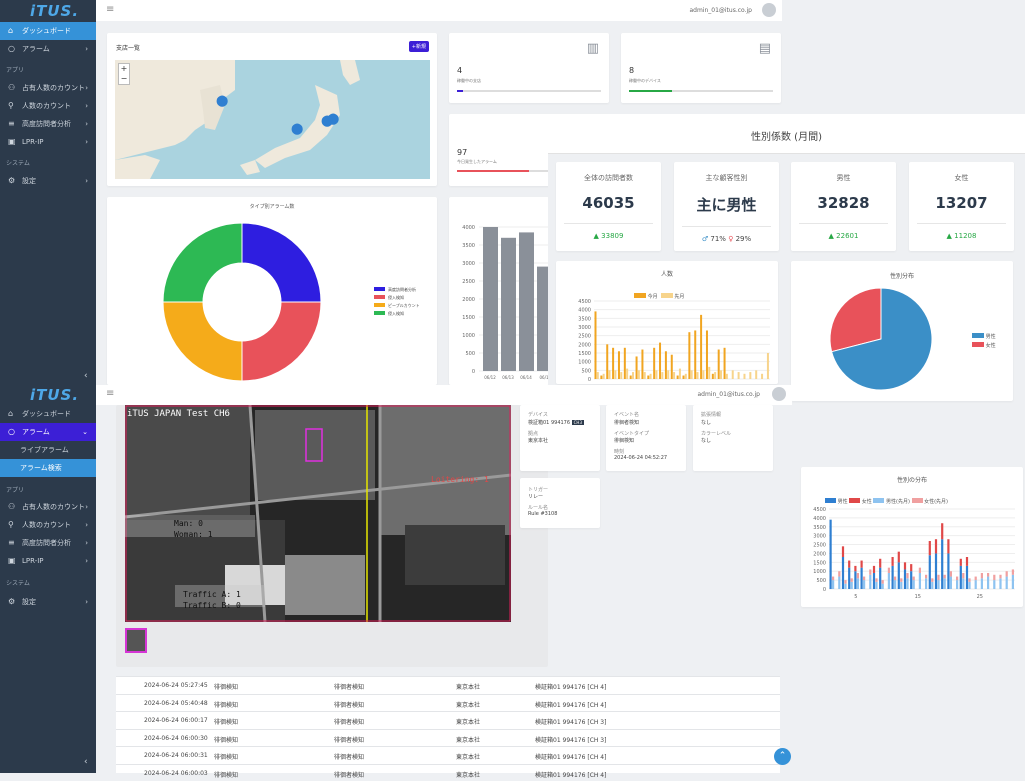  Describe the element at coordinates (821, 581) in the screenshot. I see `y-tick-label: 500` at that location.